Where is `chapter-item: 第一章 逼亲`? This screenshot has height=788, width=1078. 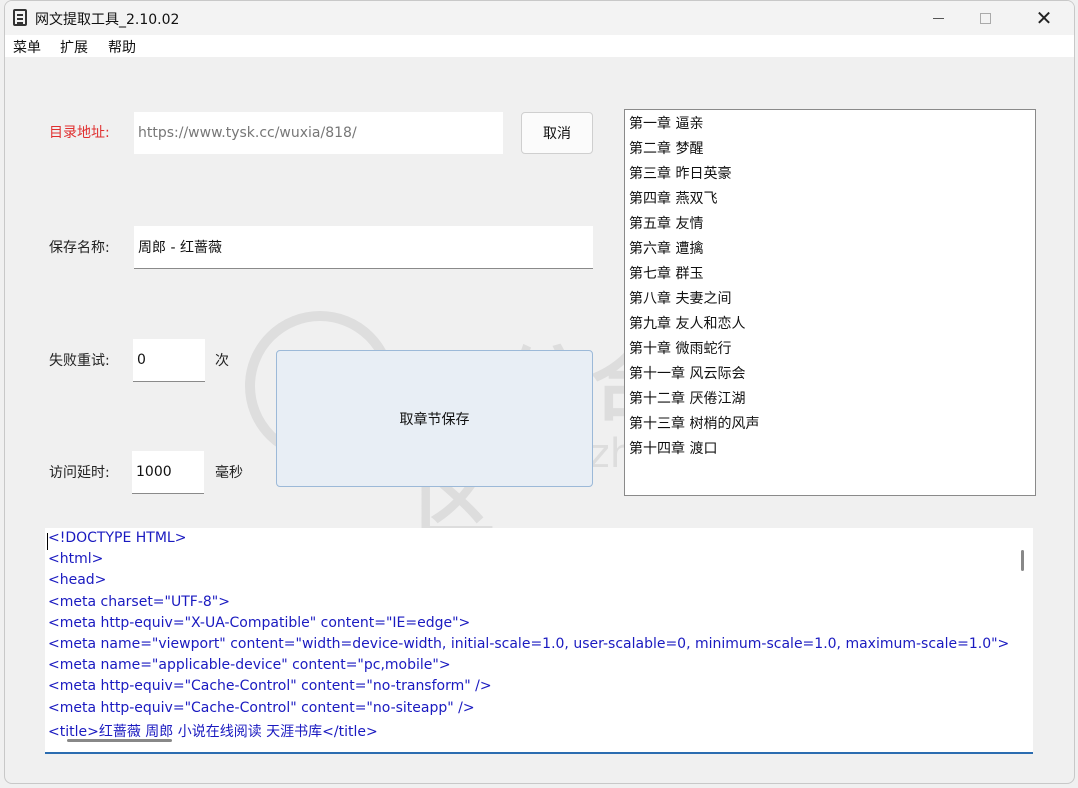 chapter-item: 第一章 逼亲 is located at coordinates (830, 124).